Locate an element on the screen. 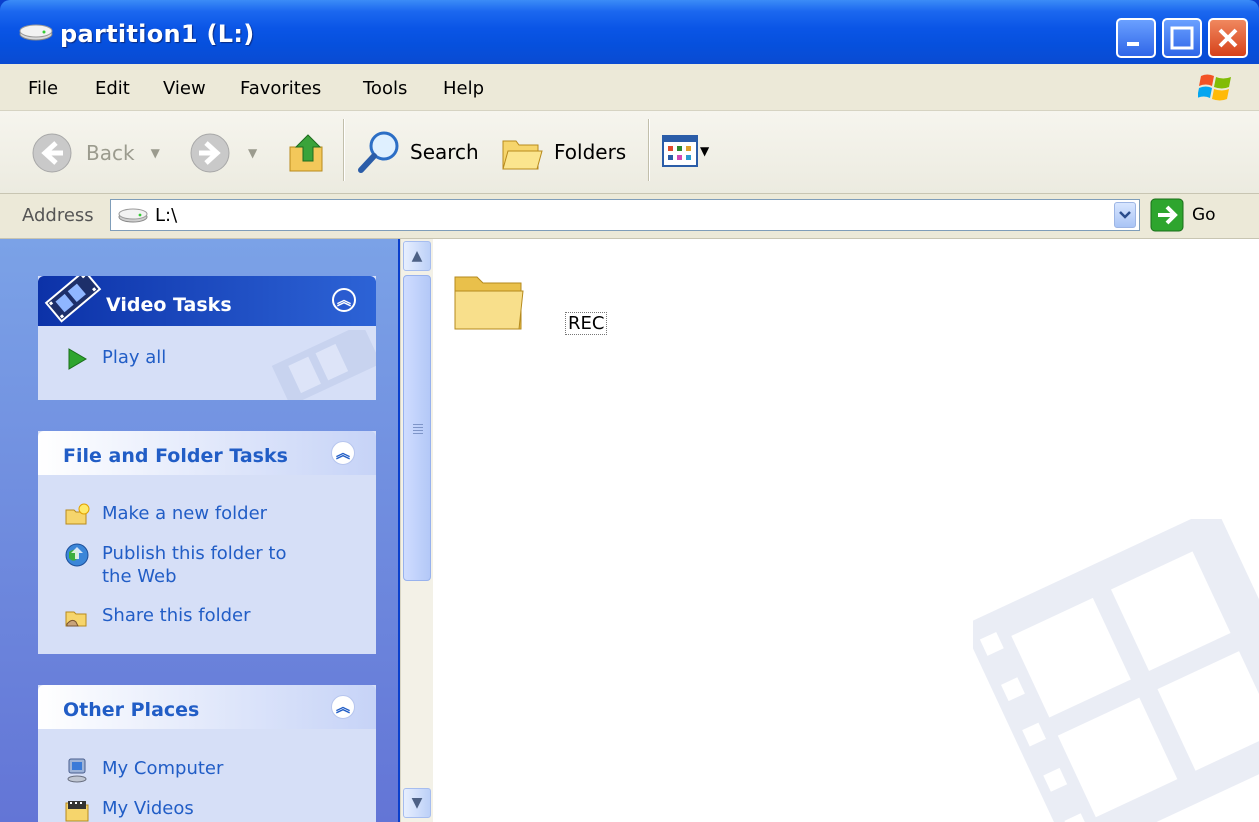 The image size is (1259, 822). close-icon is located at coordinates (1228, 38).